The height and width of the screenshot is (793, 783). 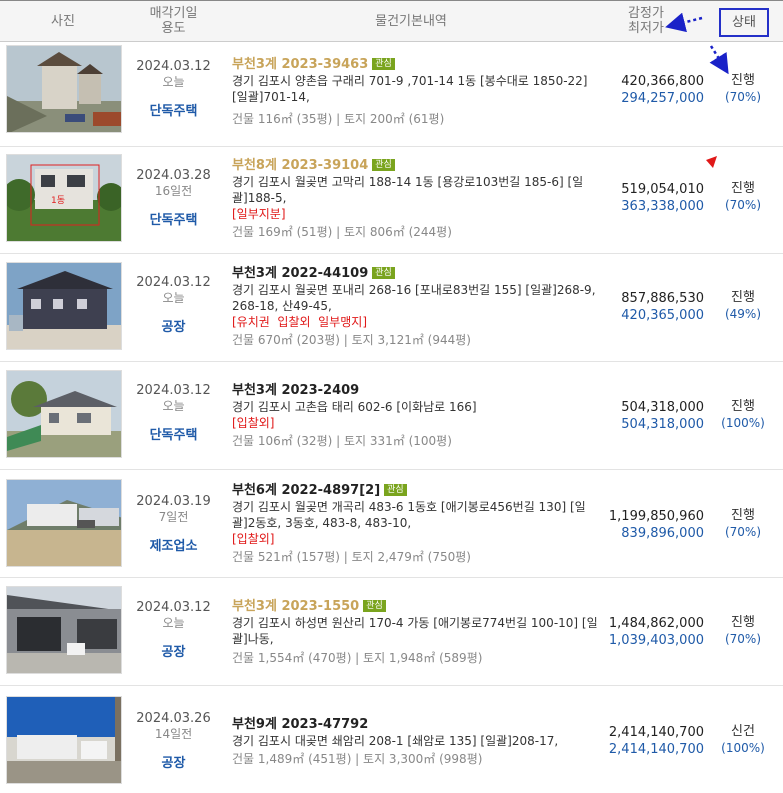 What do you see at coordinates (300, 724) in the screenshot?
I see `case-number-link: 부천9계 2023-47792` at bounding box center [300, 724].